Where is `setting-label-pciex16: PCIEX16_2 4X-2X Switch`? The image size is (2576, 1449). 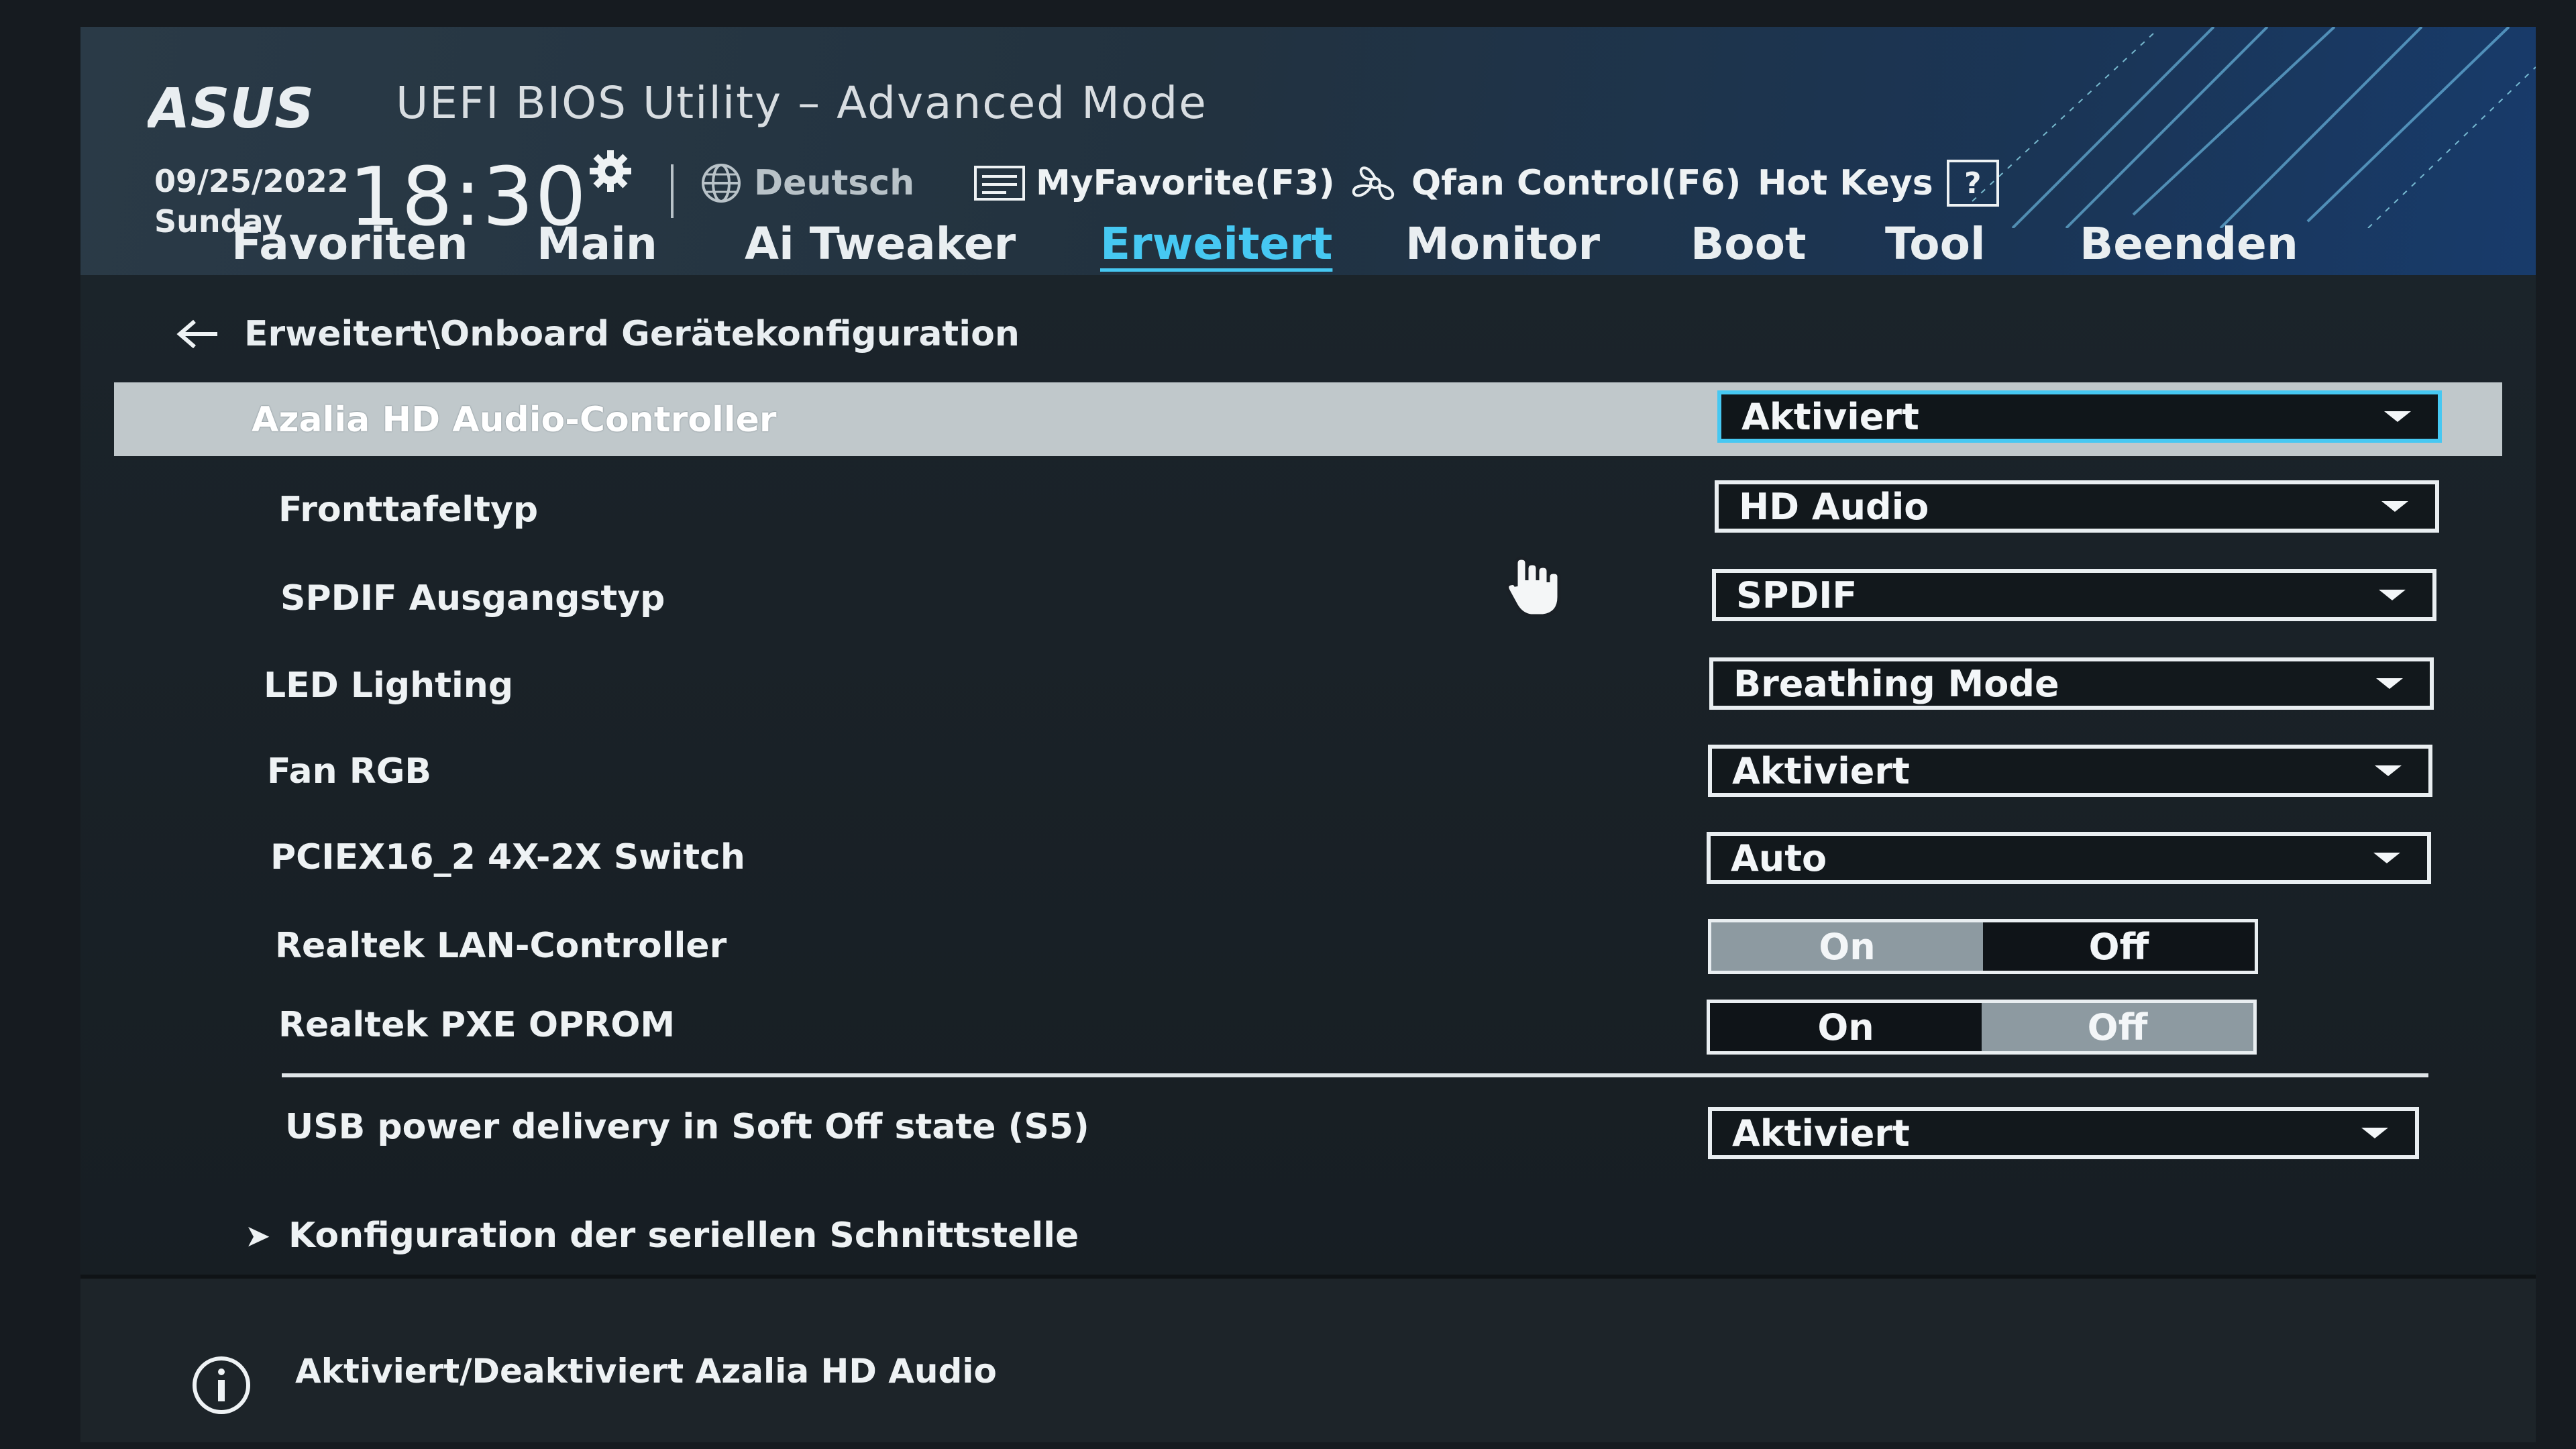 setting-label-pciex16: PCIEX16_2 4X-2X Switch is located at coordinates (507, 857).